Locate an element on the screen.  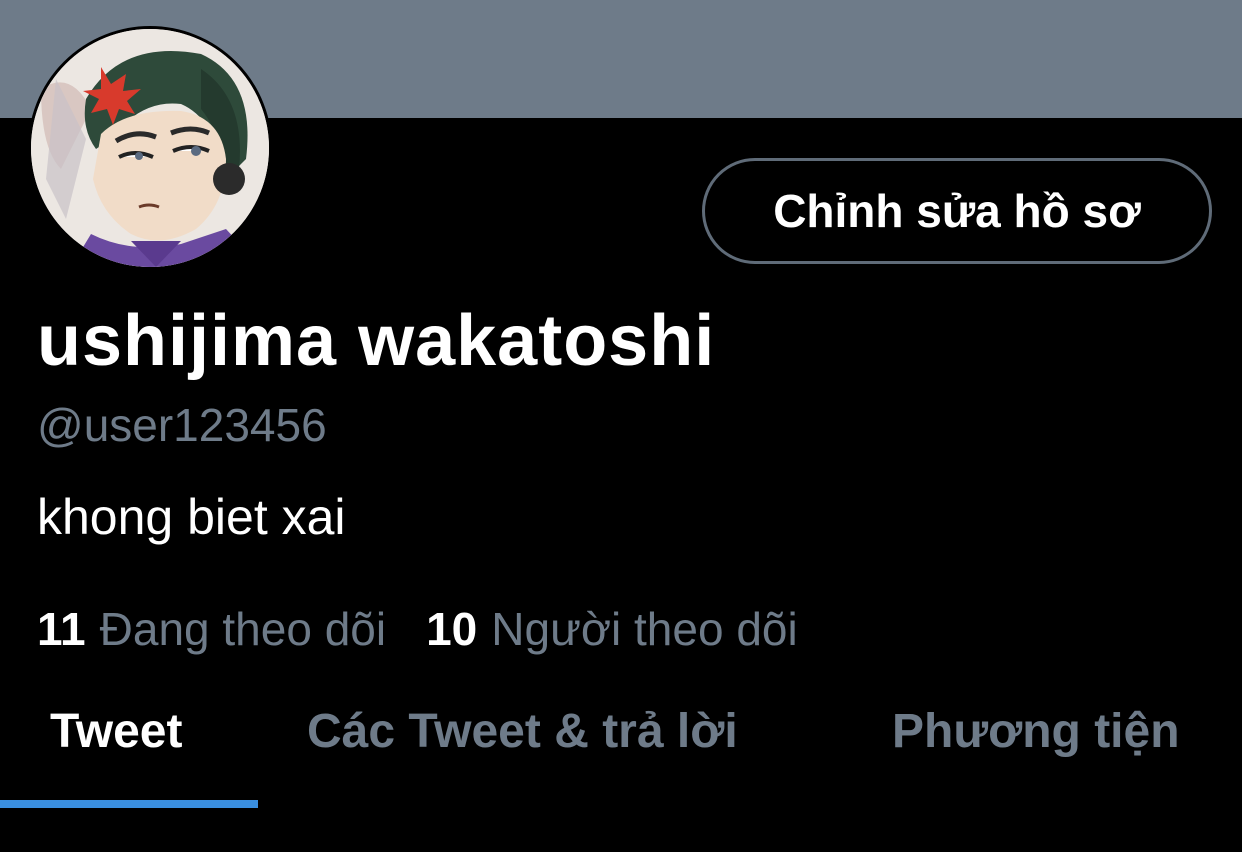
avatar-illustration is located at coordinates (150, 148).